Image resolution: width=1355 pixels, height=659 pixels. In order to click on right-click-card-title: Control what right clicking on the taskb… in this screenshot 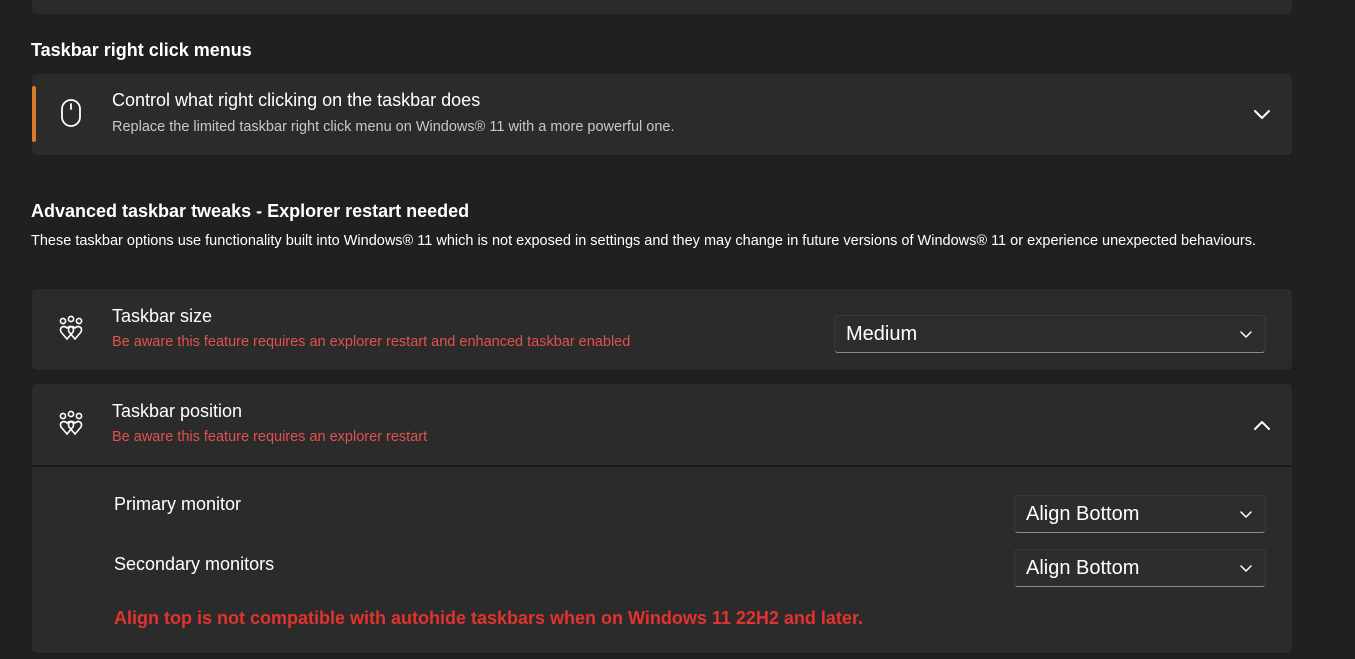, I will do `click(296, 100)`.